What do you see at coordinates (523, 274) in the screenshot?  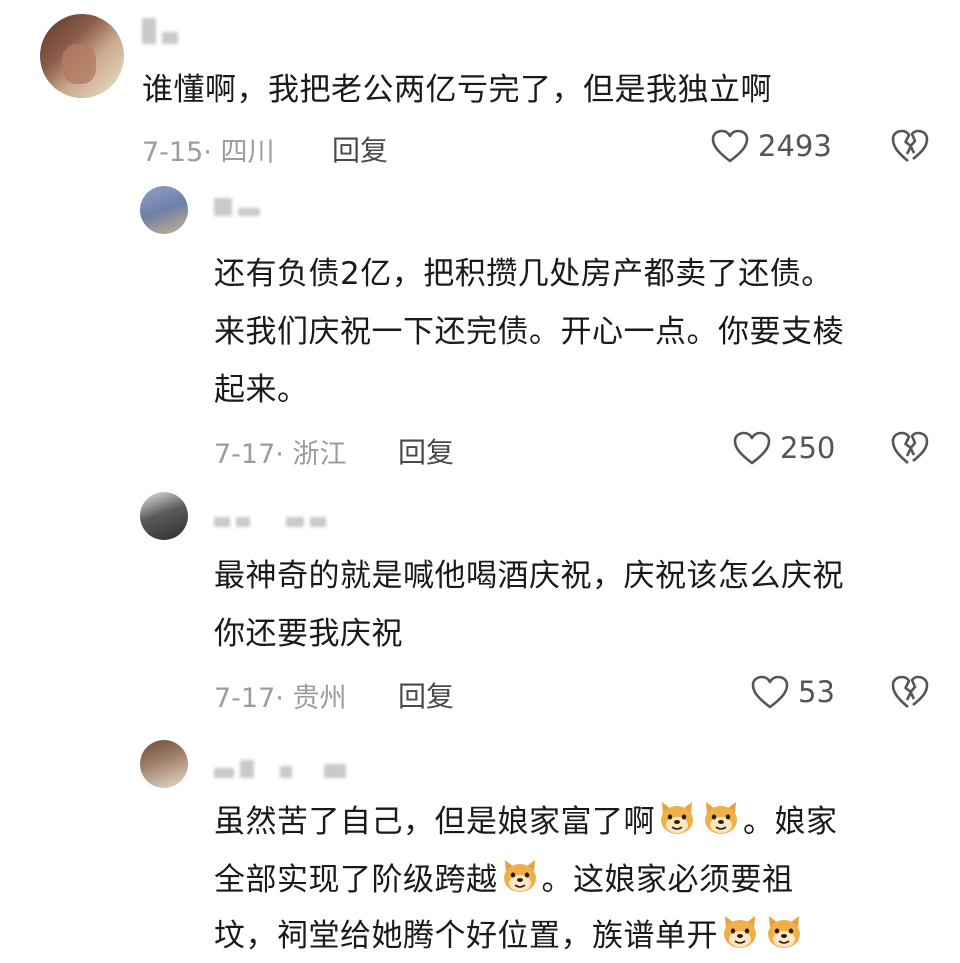 I see `comment-text-line-1: 还有负债2亿，把积攒几处房产都卖了还债。` at bounding box center [523, 274].